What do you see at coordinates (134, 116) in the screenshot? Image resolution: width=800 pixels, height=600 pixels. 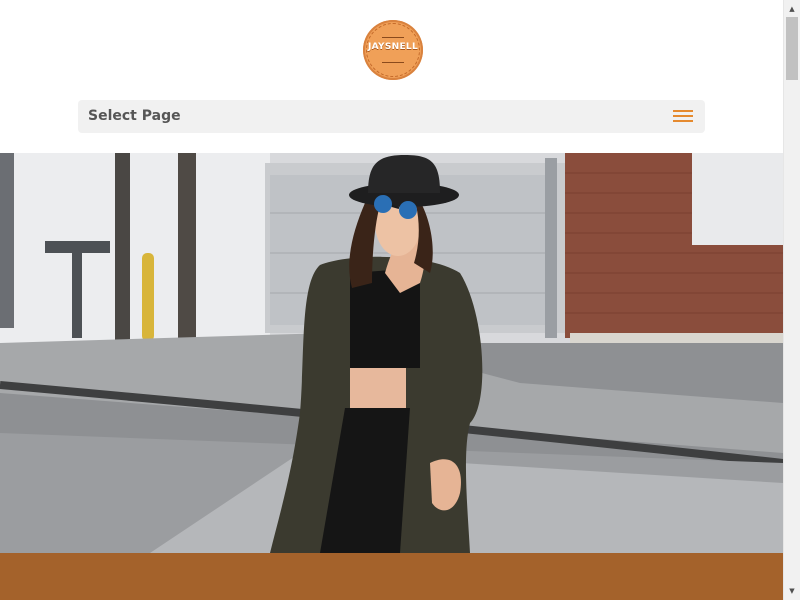 I see `select-page-label: Select Page` at bounding box center [134, 116].